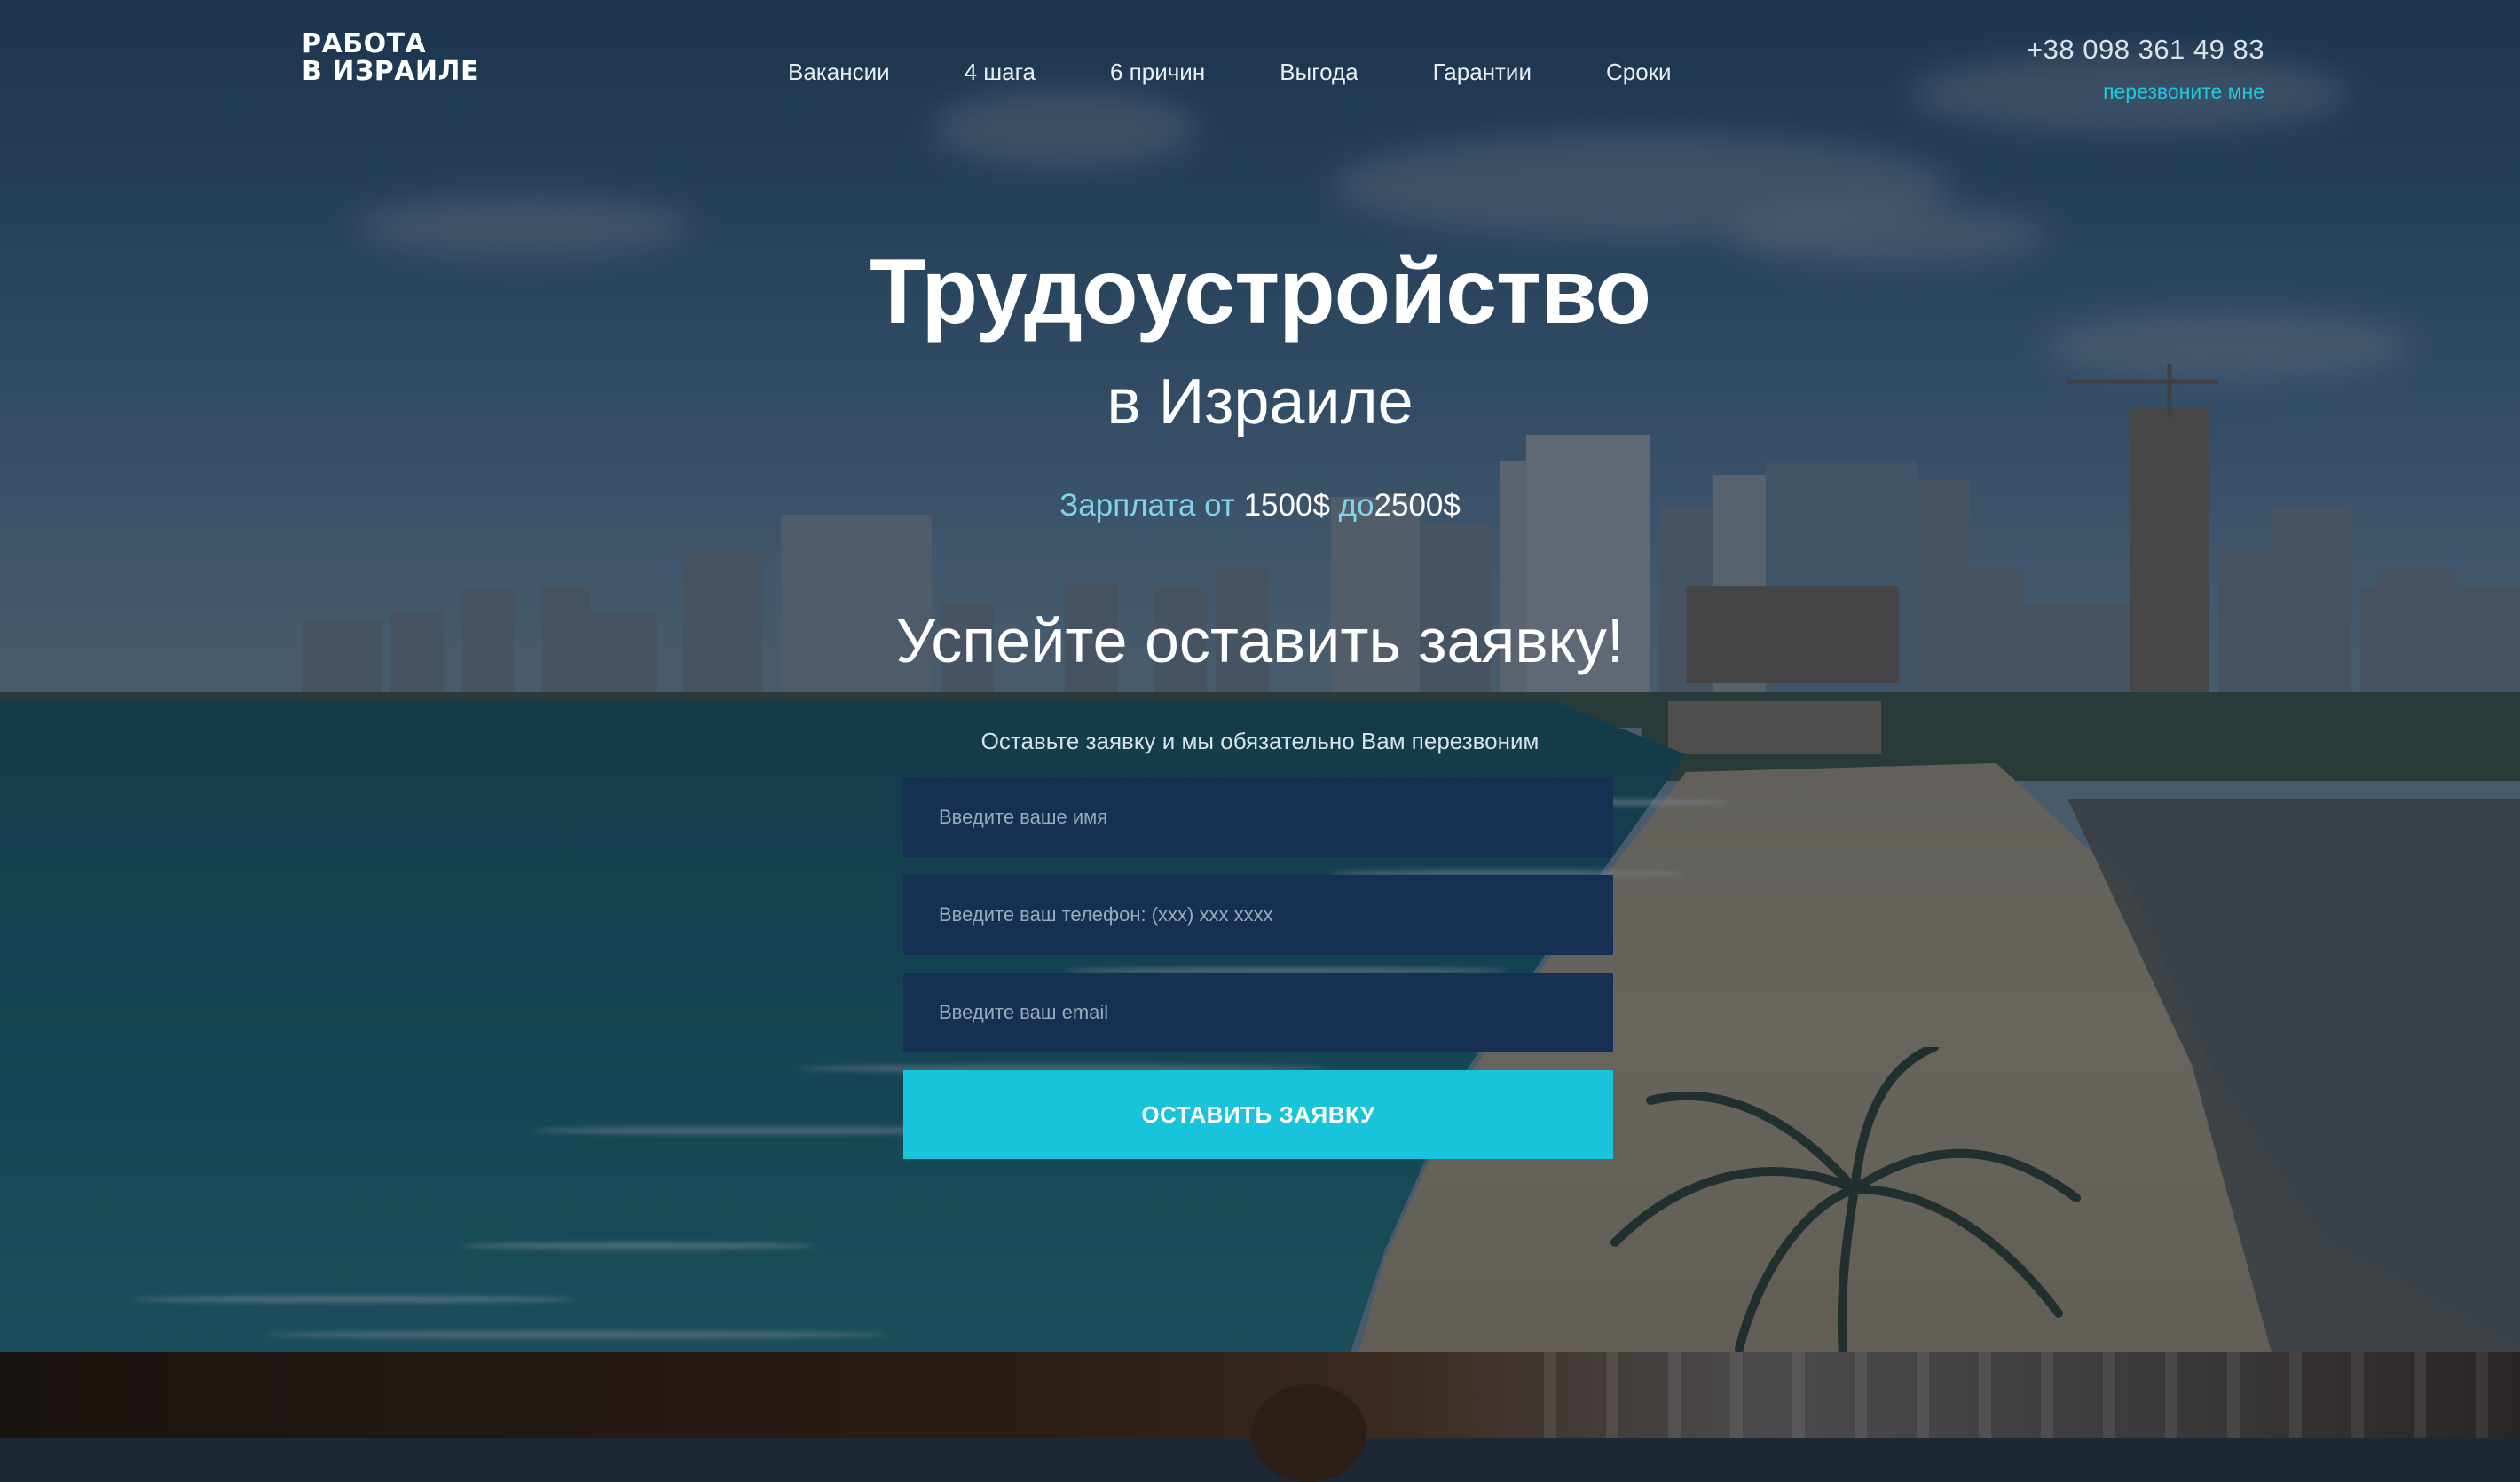 The height and width of the screenshot is (1482, 2520). Describe the element at coordinates (1157, 72) in the screenshot. I see `nav-item-6-reasons: 6 причин` at that location.